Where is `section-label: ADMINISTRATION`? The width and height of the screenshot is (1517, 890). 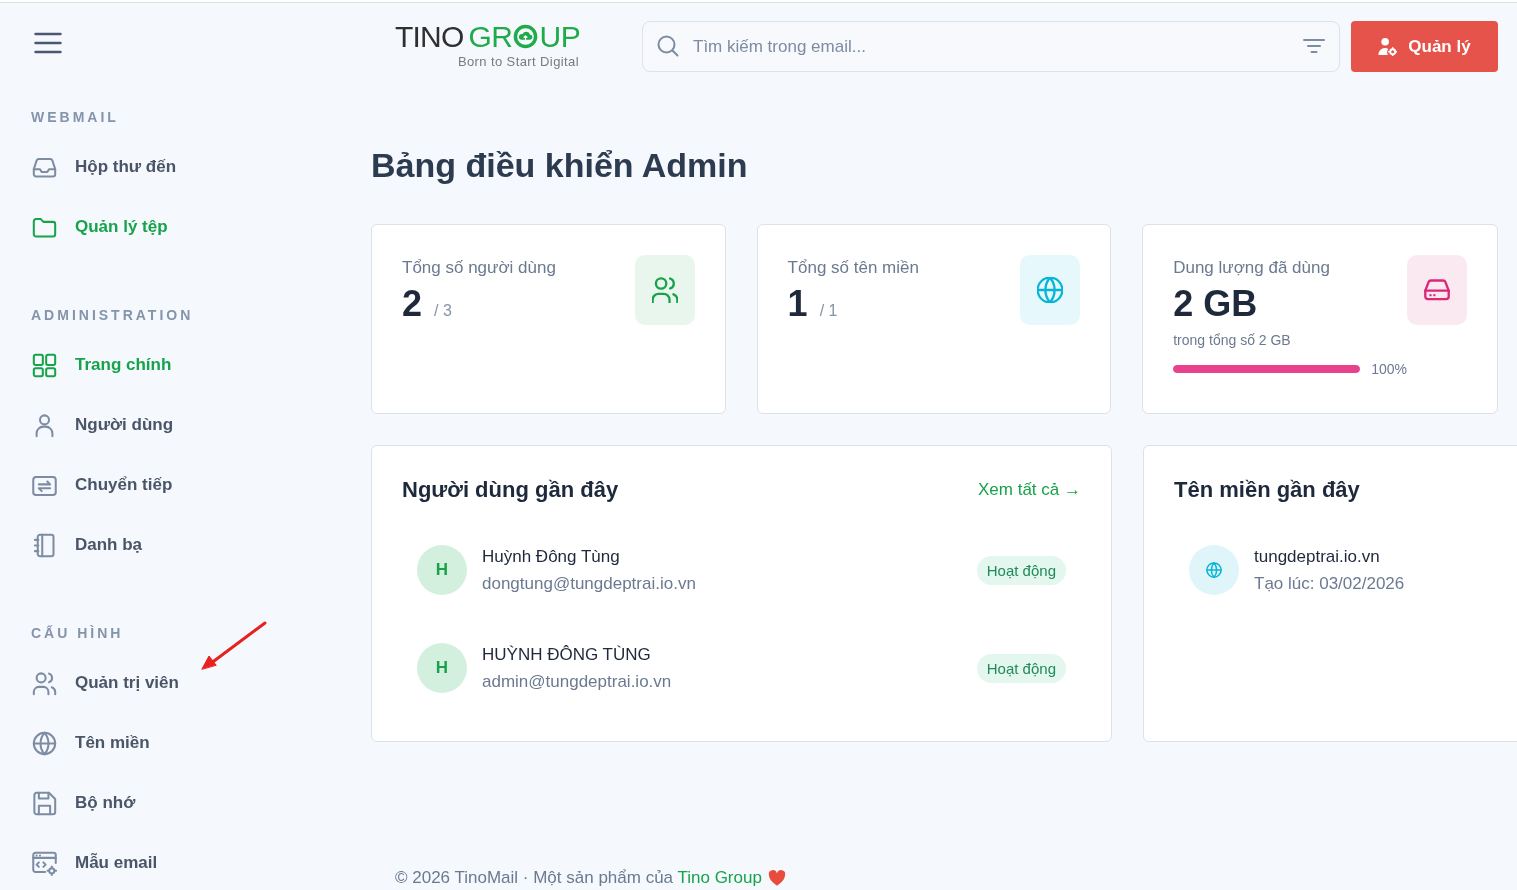
section-label: ADMINISTRATION is located at coordinates (112, 315).